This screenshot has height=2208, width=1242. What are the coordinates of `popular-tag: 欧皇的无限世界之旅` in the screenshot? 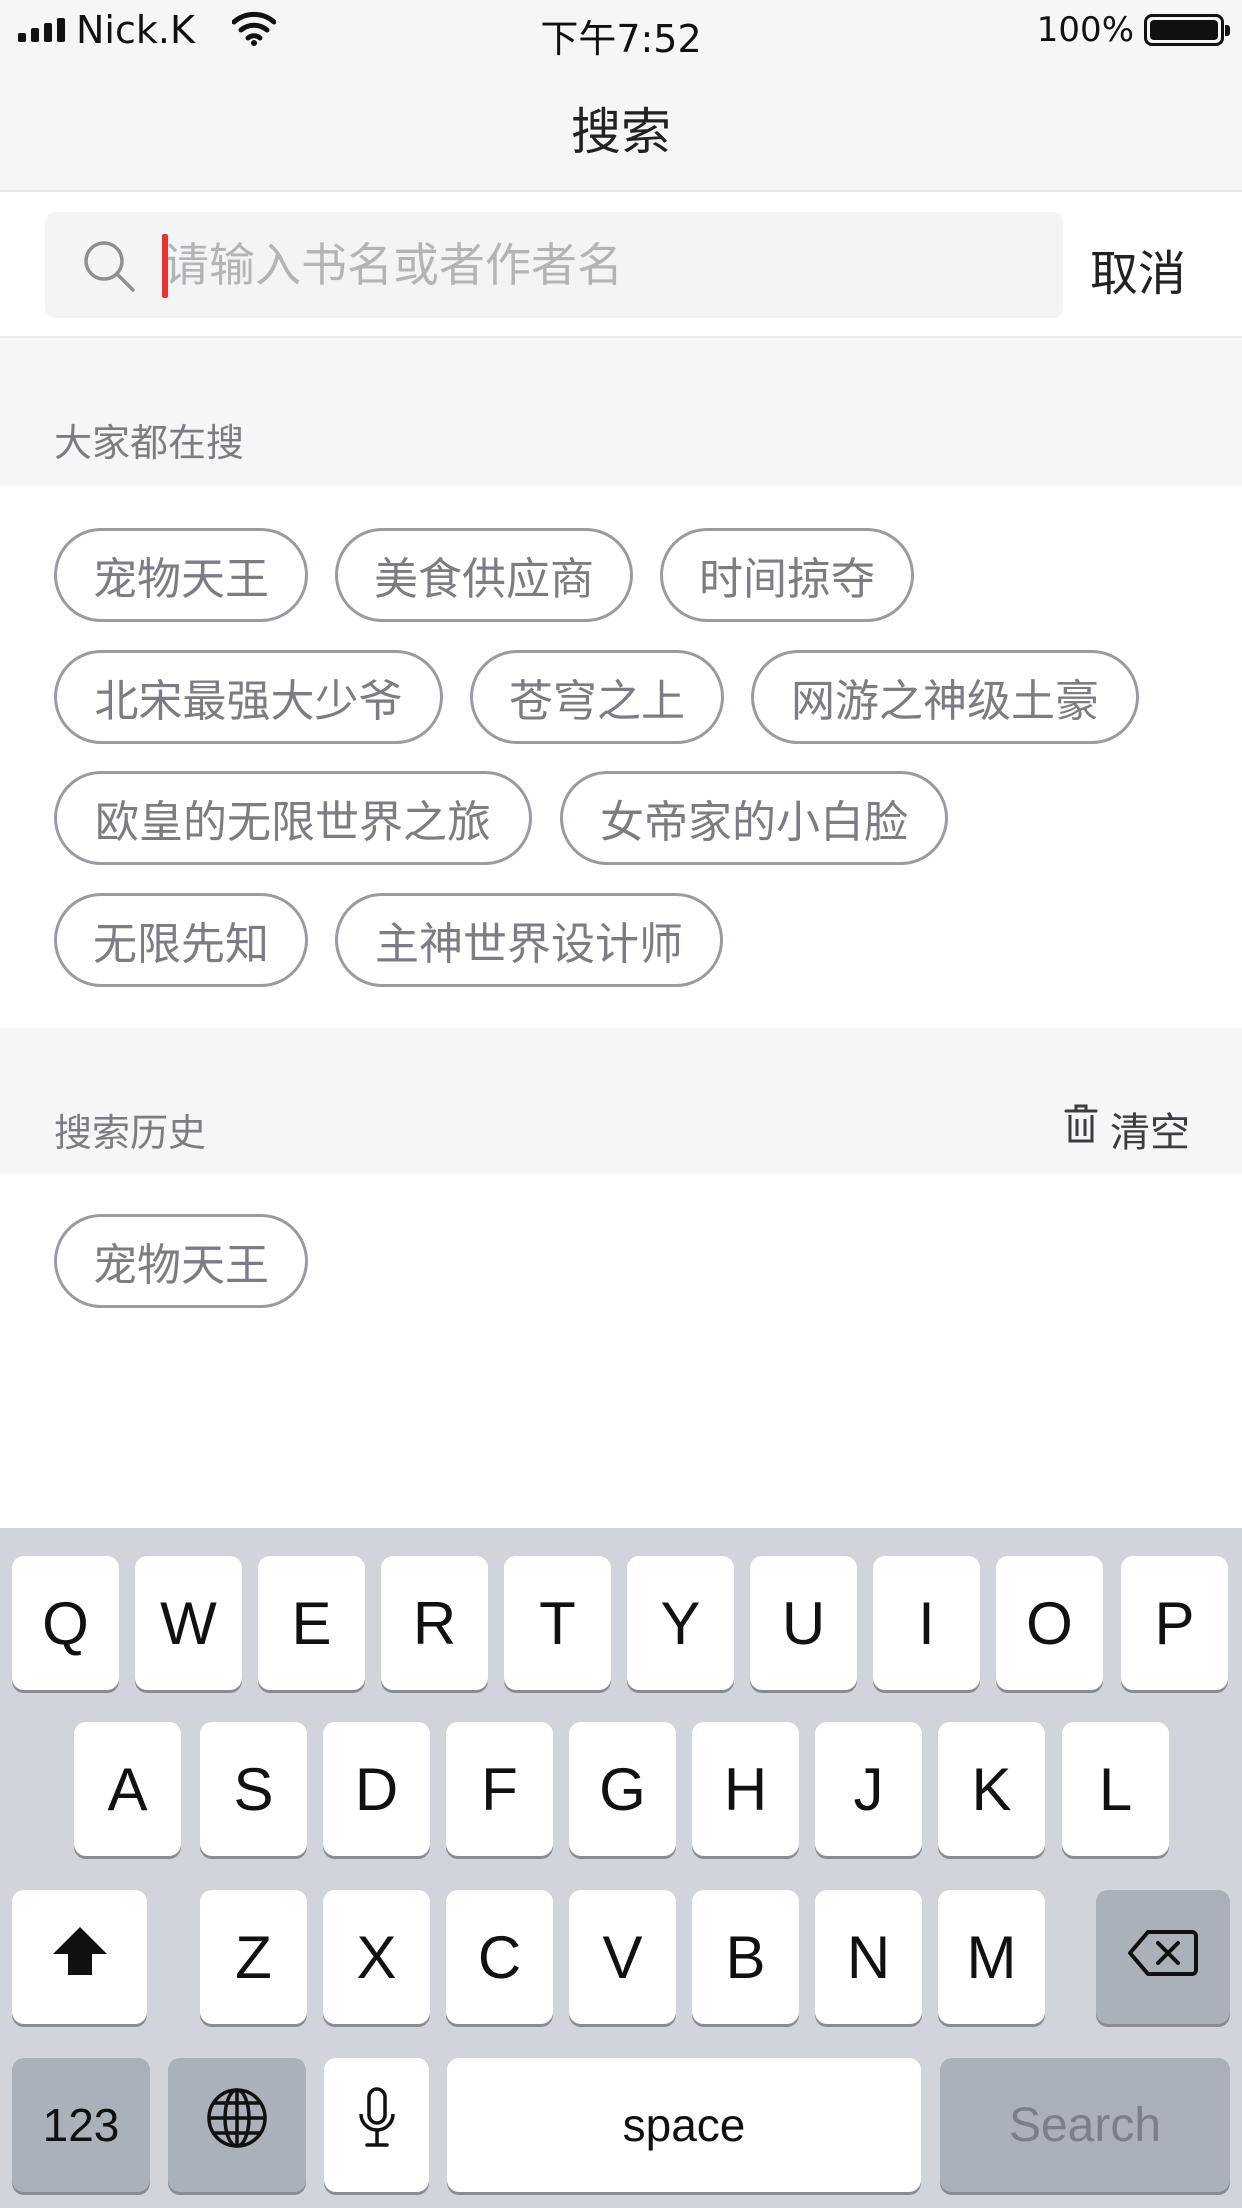 It's located at (293, 818).